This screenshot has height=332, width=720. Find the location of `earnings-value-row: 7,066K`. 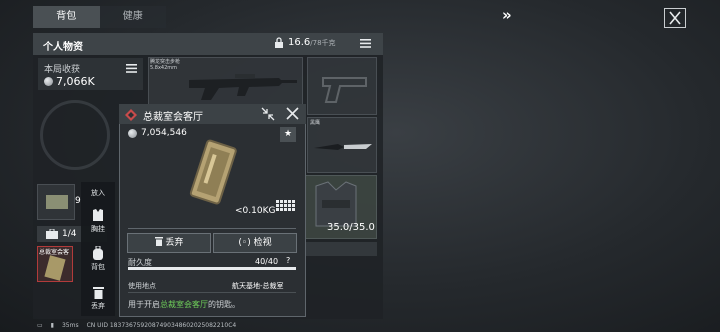

earnings-value-row: 7,066K is located at coordinates (69, 81).